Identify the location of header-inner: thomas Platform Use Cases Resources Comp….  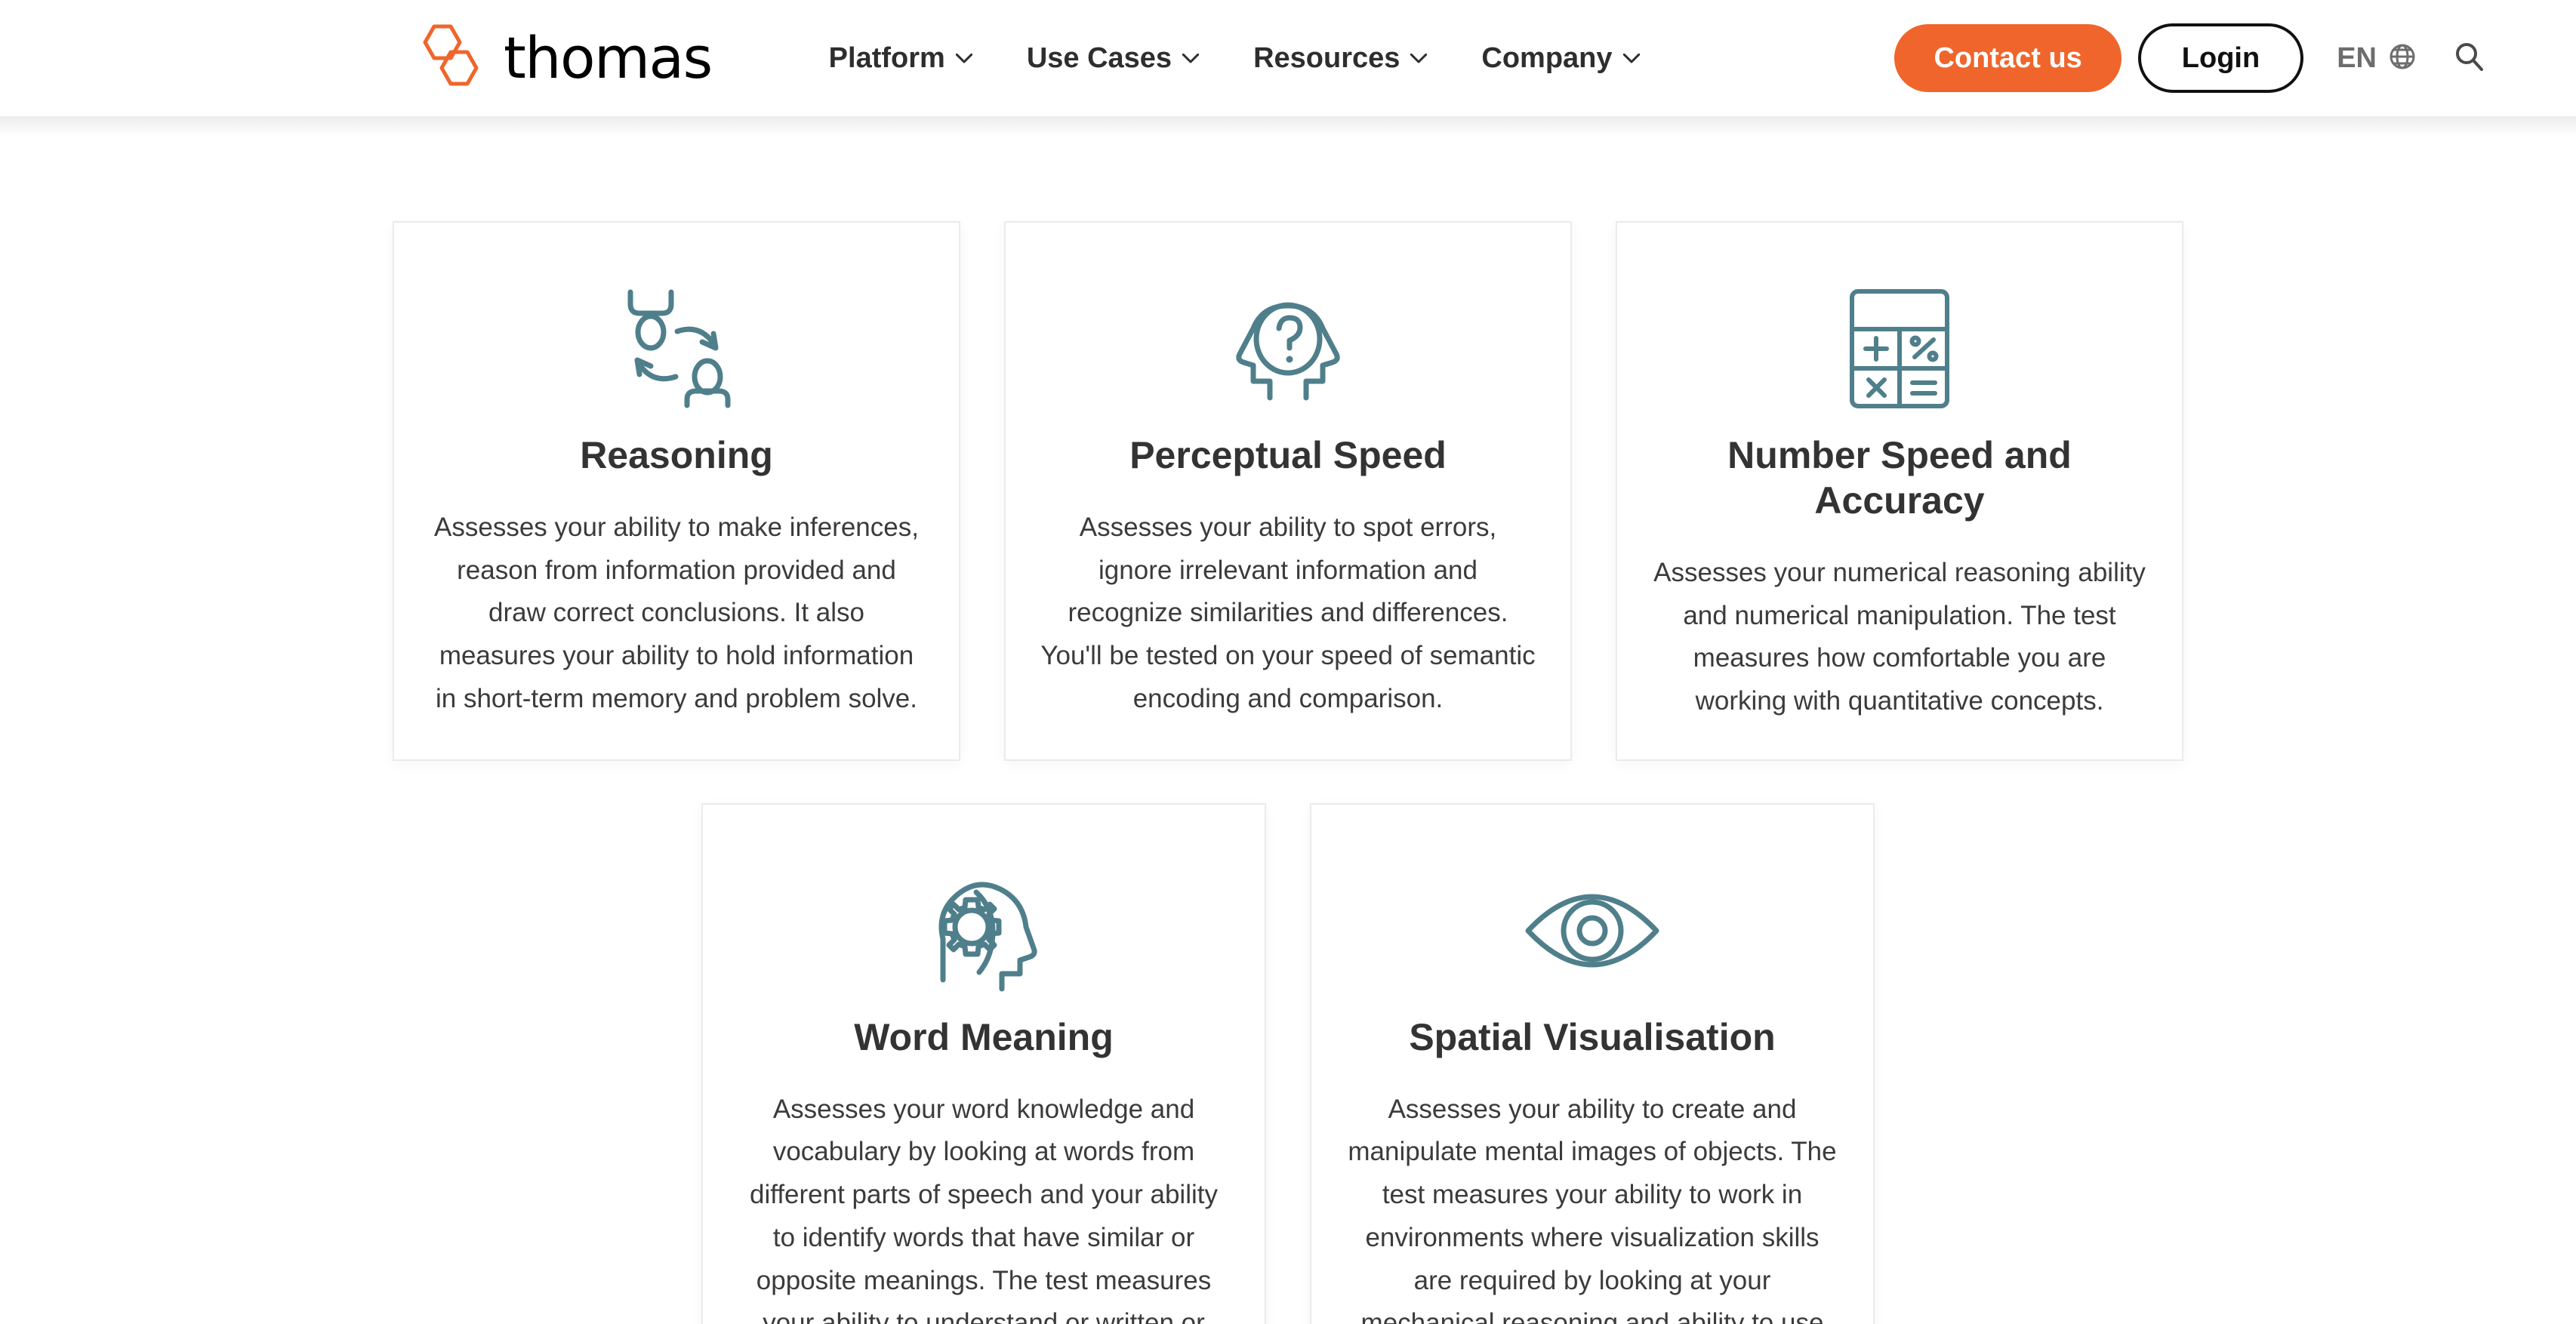
(1288, 58).